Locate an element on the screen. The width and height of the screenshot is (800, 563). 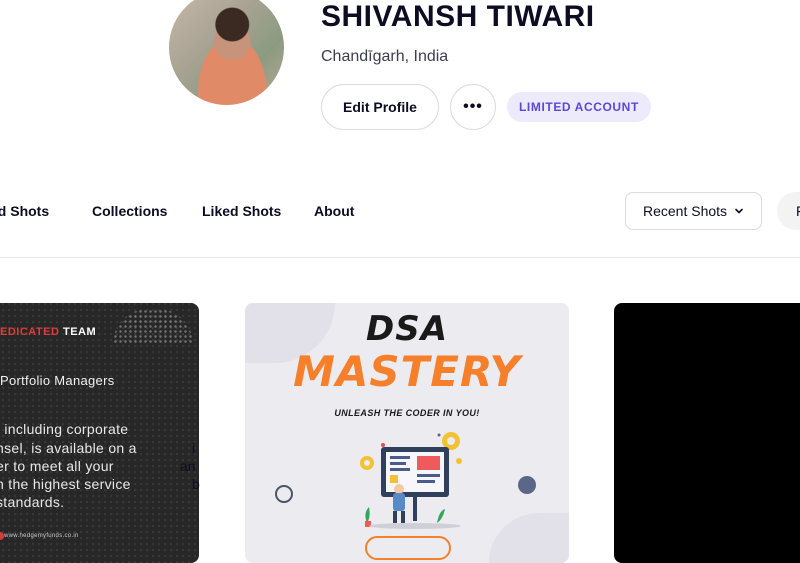
shot-1-line: standards. is located at coordinates (32, 502).